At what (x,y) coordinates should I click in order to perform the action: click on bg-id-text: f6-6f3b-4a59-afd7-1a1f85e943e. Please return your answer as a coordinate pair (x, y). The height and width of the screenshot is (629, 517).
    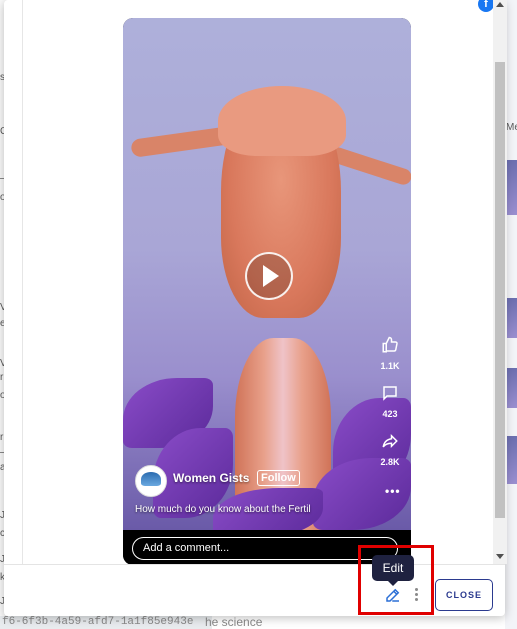
    Looking at the image, I should click on (106, 622).